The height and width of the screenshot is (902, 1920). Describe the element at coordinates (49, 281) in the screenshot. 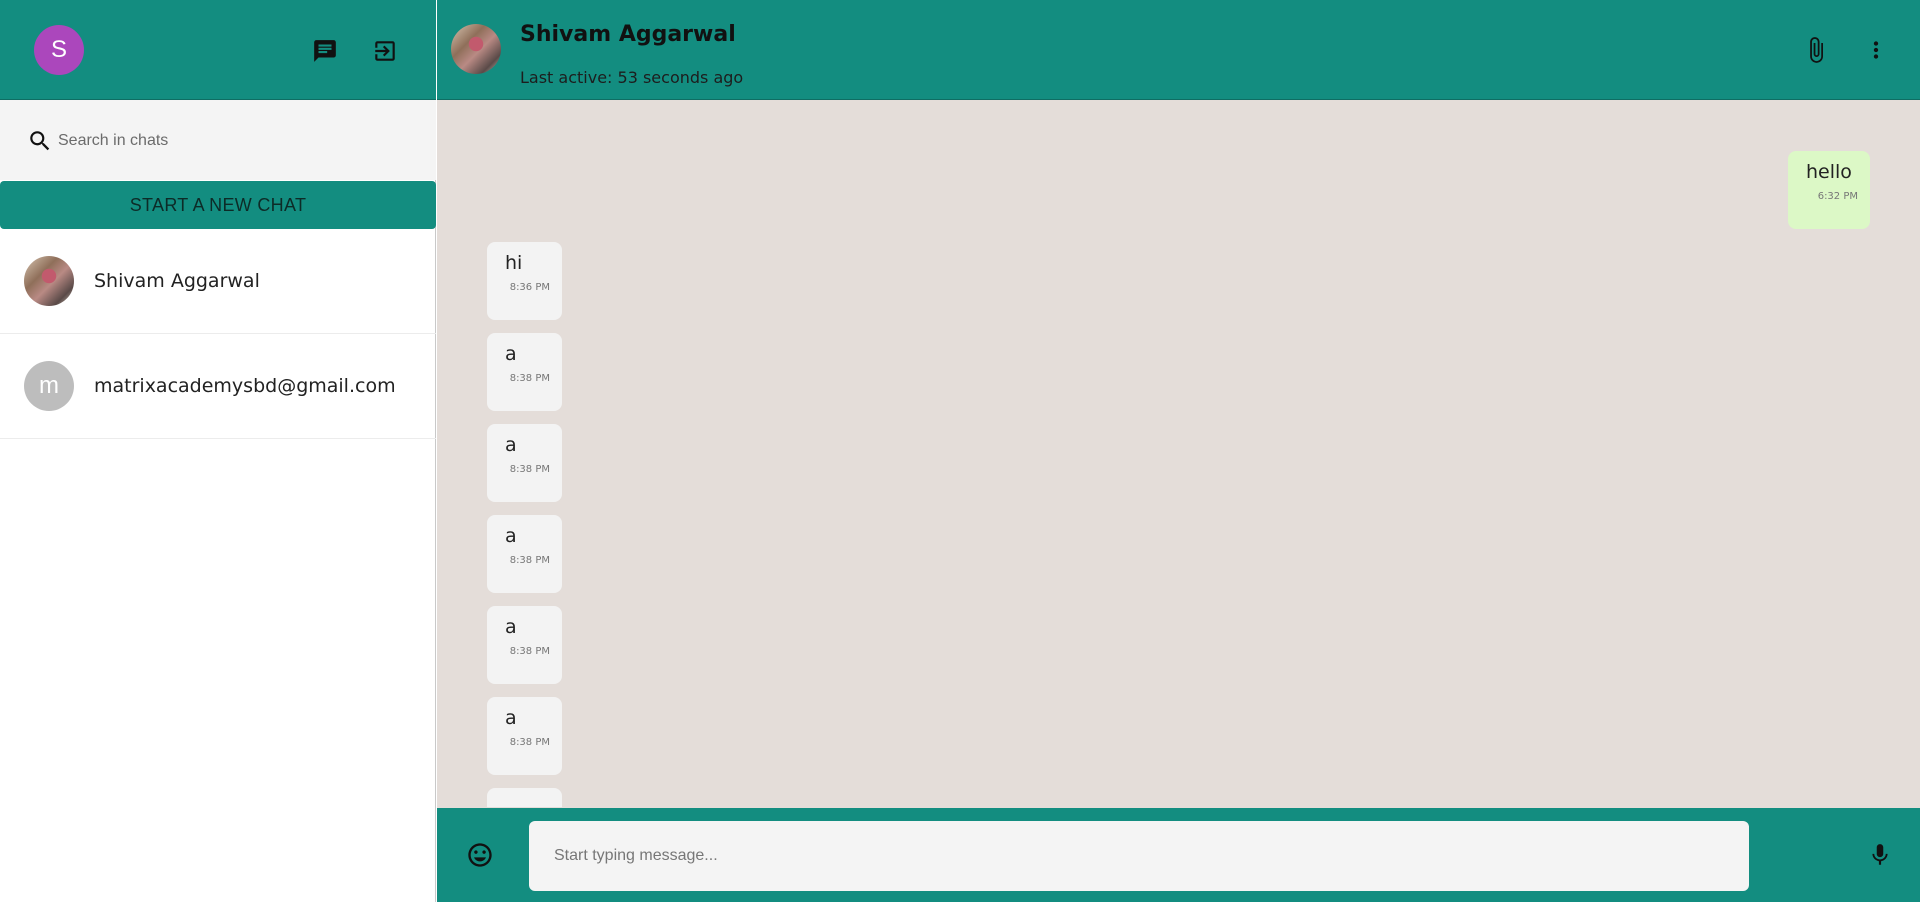

I see `avatar` at that location.